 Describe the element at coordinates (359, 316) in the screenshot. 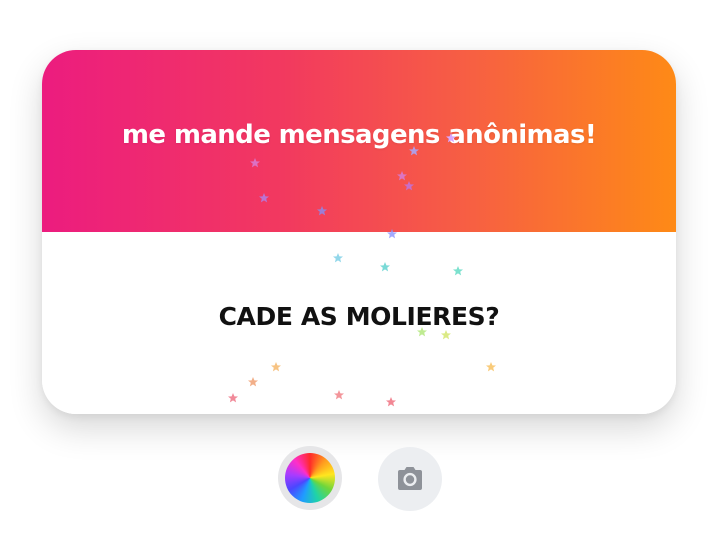

I see `message-text: CADE AS MOLIERES?` at that location.